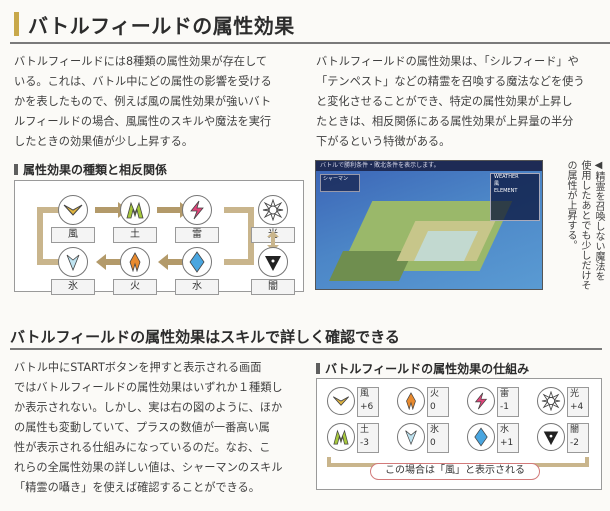 This screenshot has height=511, width=610. I want to click on title-rule, so click(310, 43).